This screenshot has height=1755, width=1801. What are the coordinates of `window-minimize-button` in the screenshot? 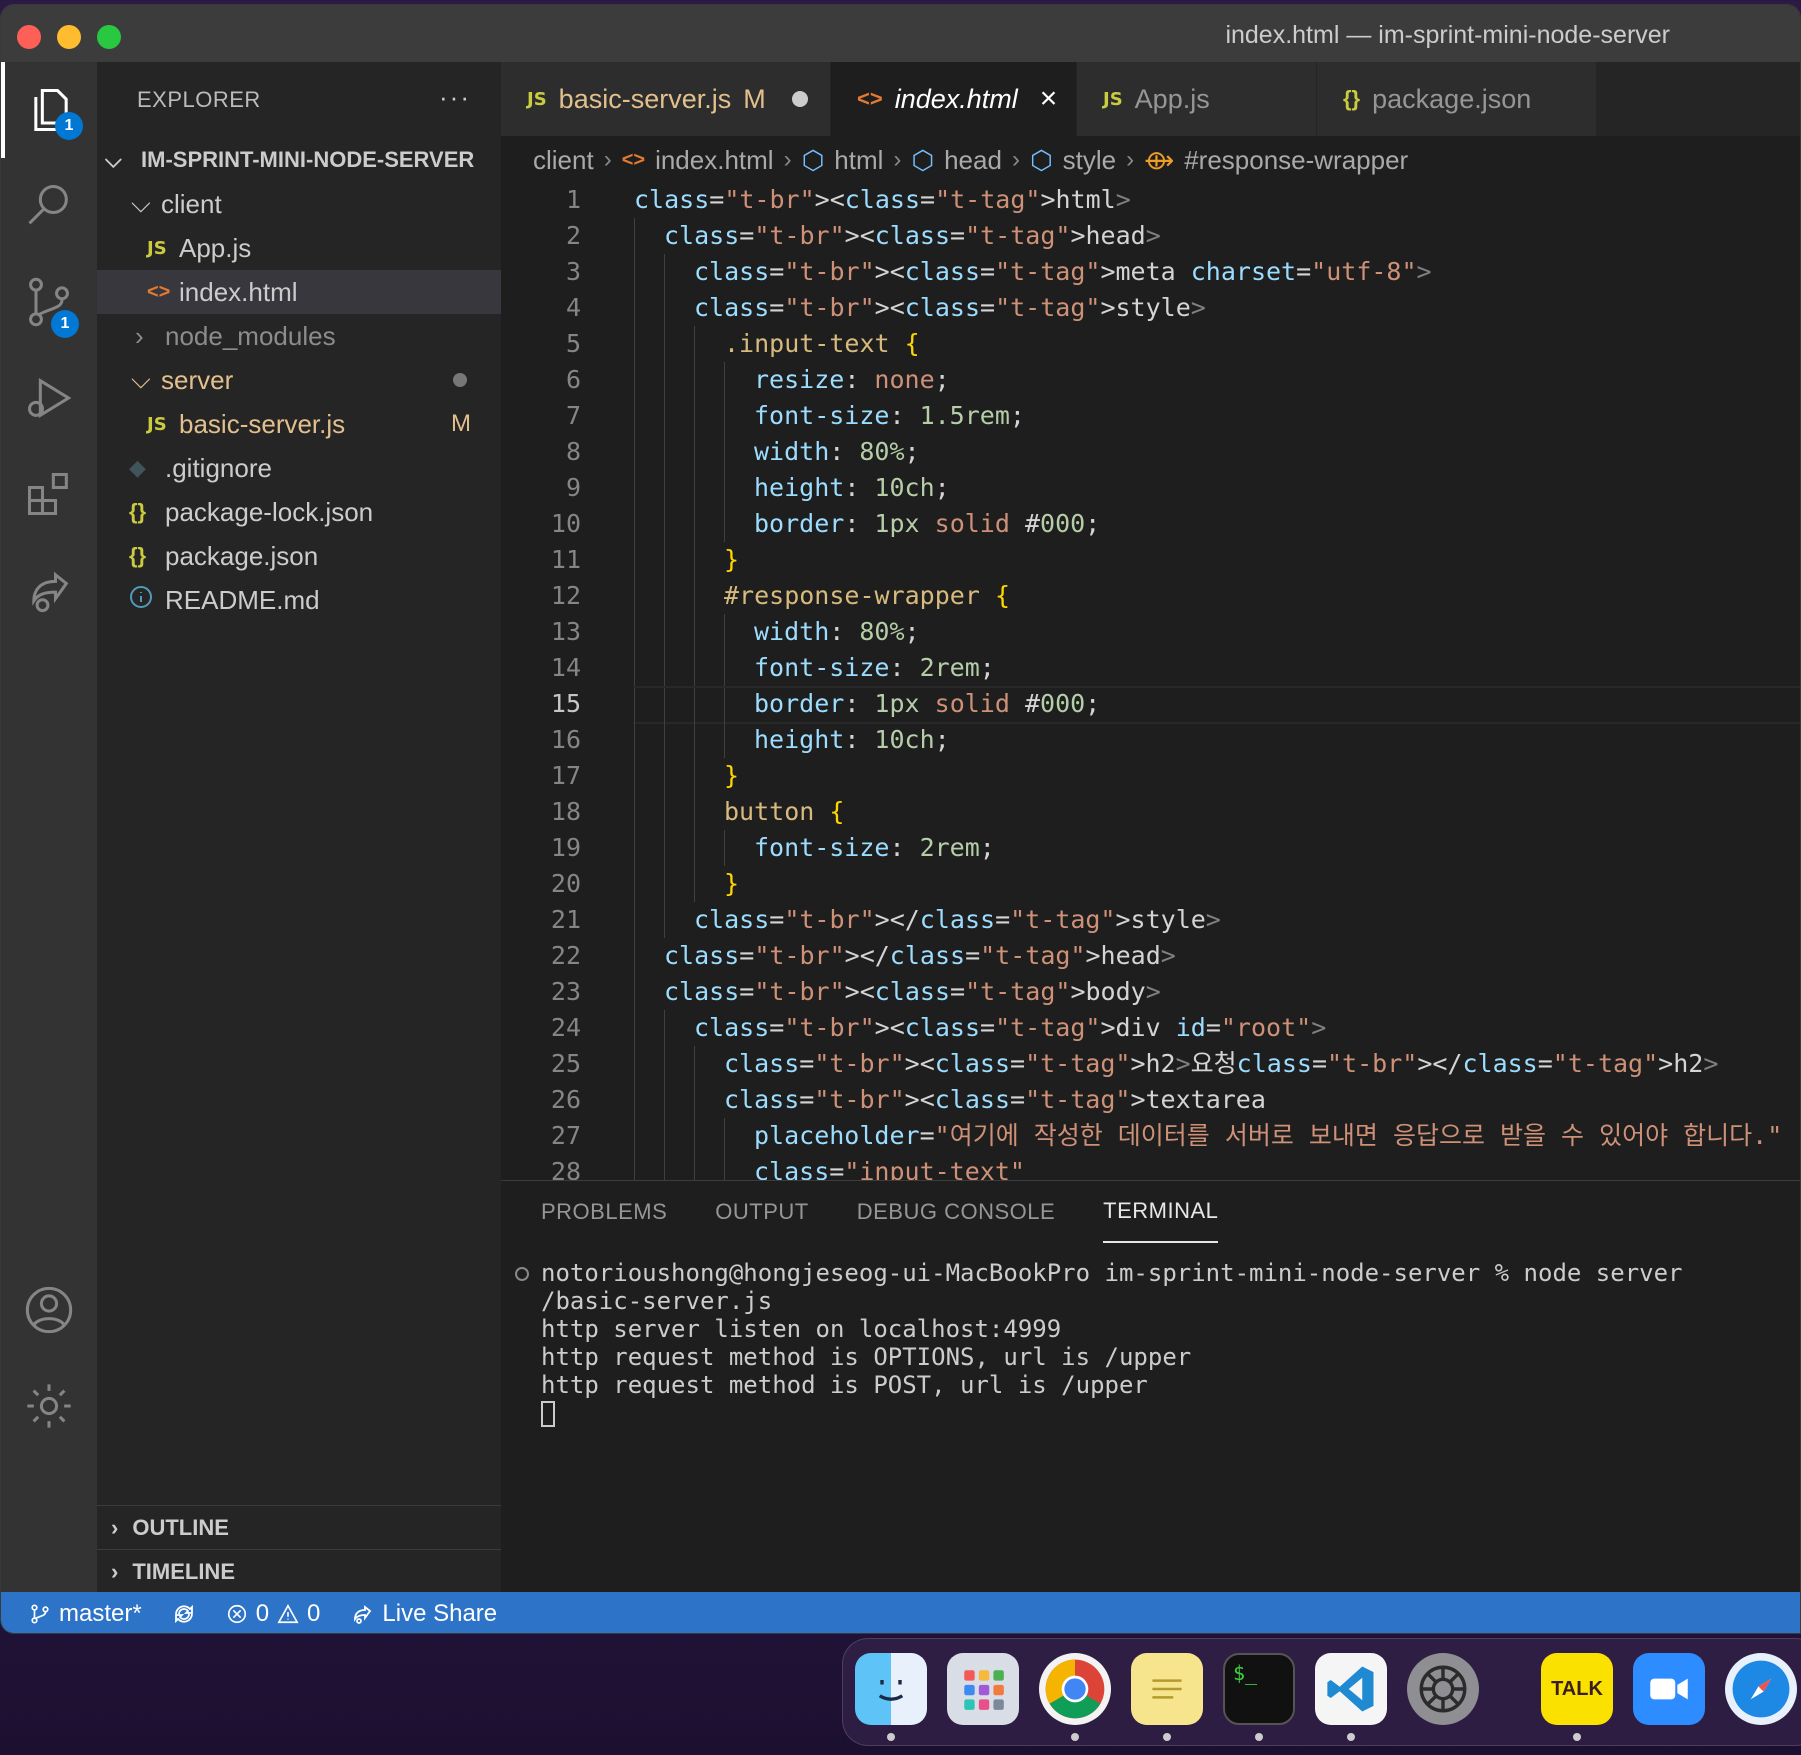 It's located at (69, 37).